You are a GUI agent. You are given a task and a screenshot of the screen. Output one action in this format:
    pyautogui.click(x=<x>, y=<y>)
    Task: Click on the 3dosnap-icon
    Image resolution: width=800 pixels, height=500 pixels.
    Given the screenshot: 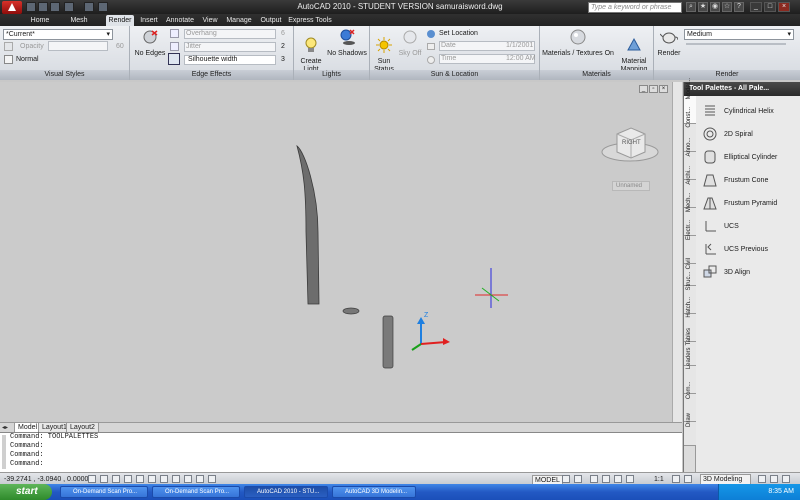 What is the action you would take?
    pyautogui.click(x=152, y=479)
    